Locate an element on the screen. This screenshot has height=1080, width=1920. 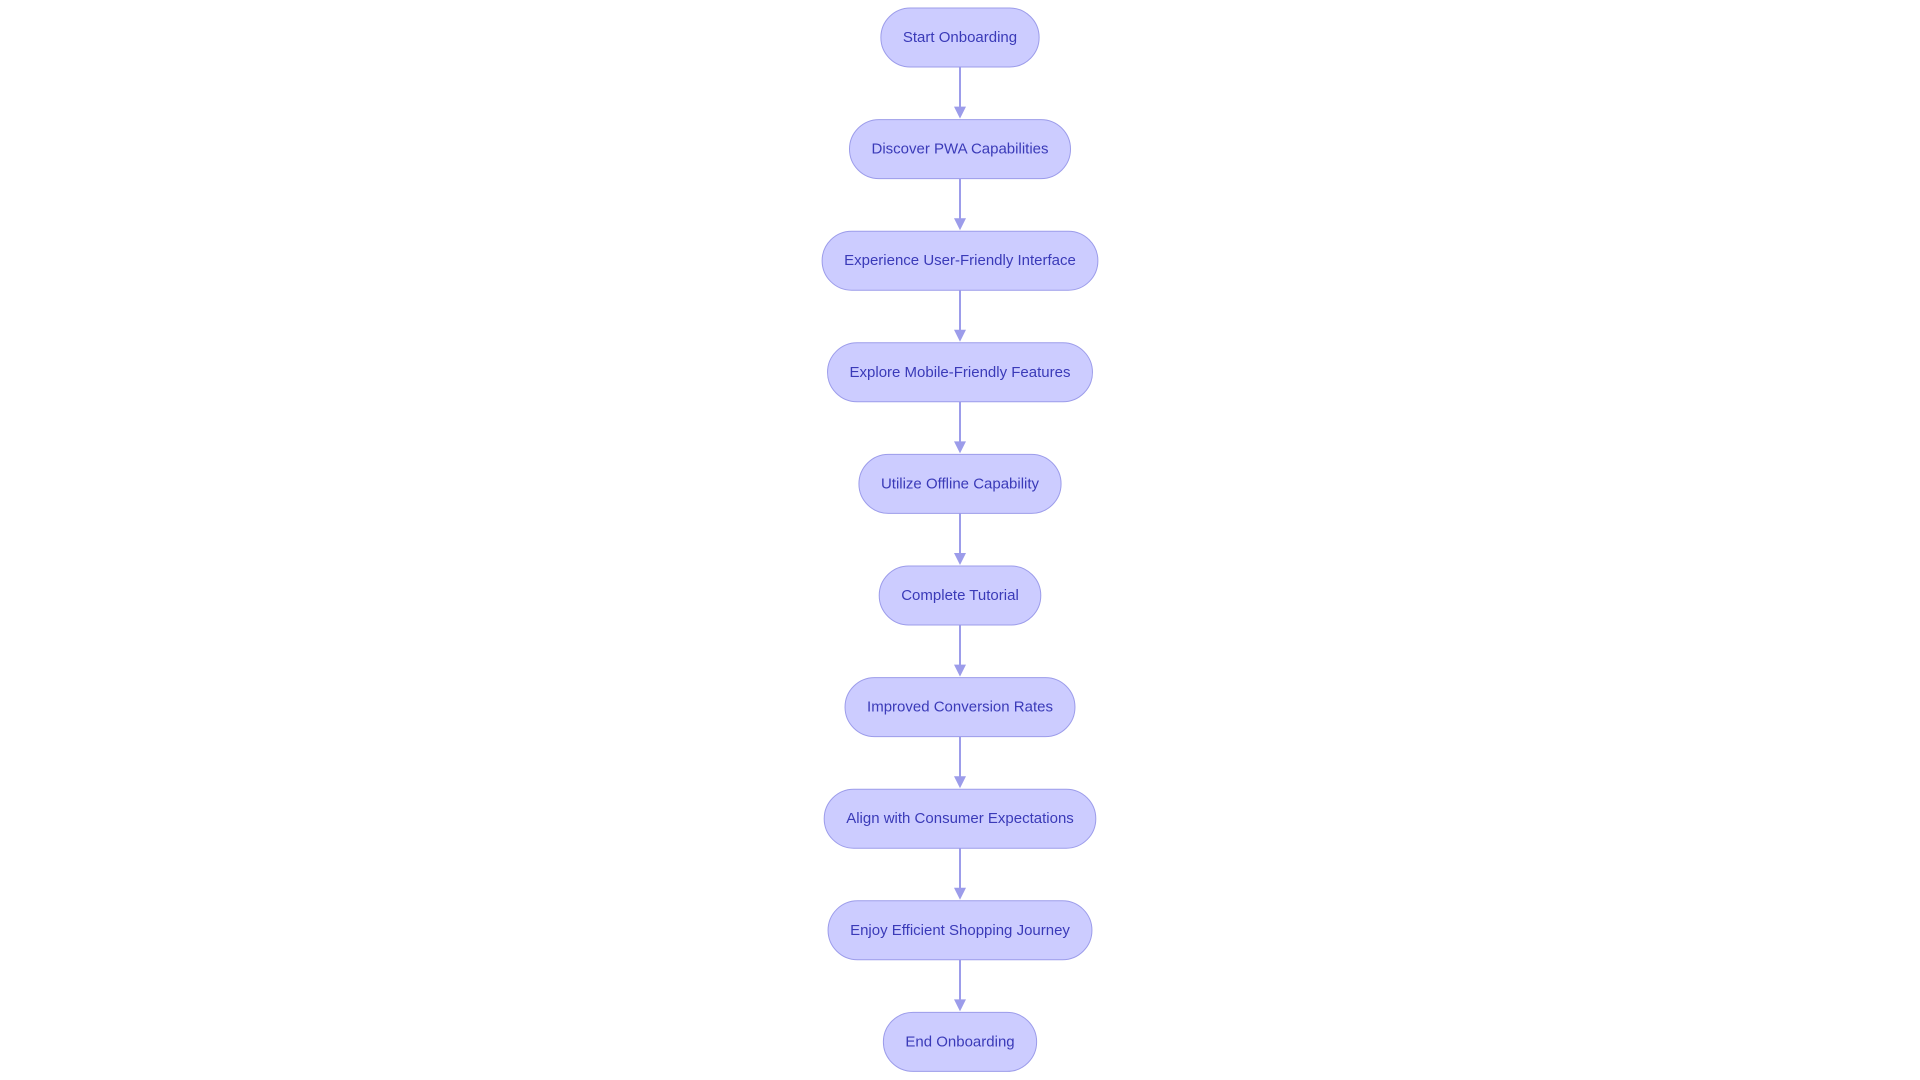
edge-discover-to-experience is located at coordinates (960, 204).